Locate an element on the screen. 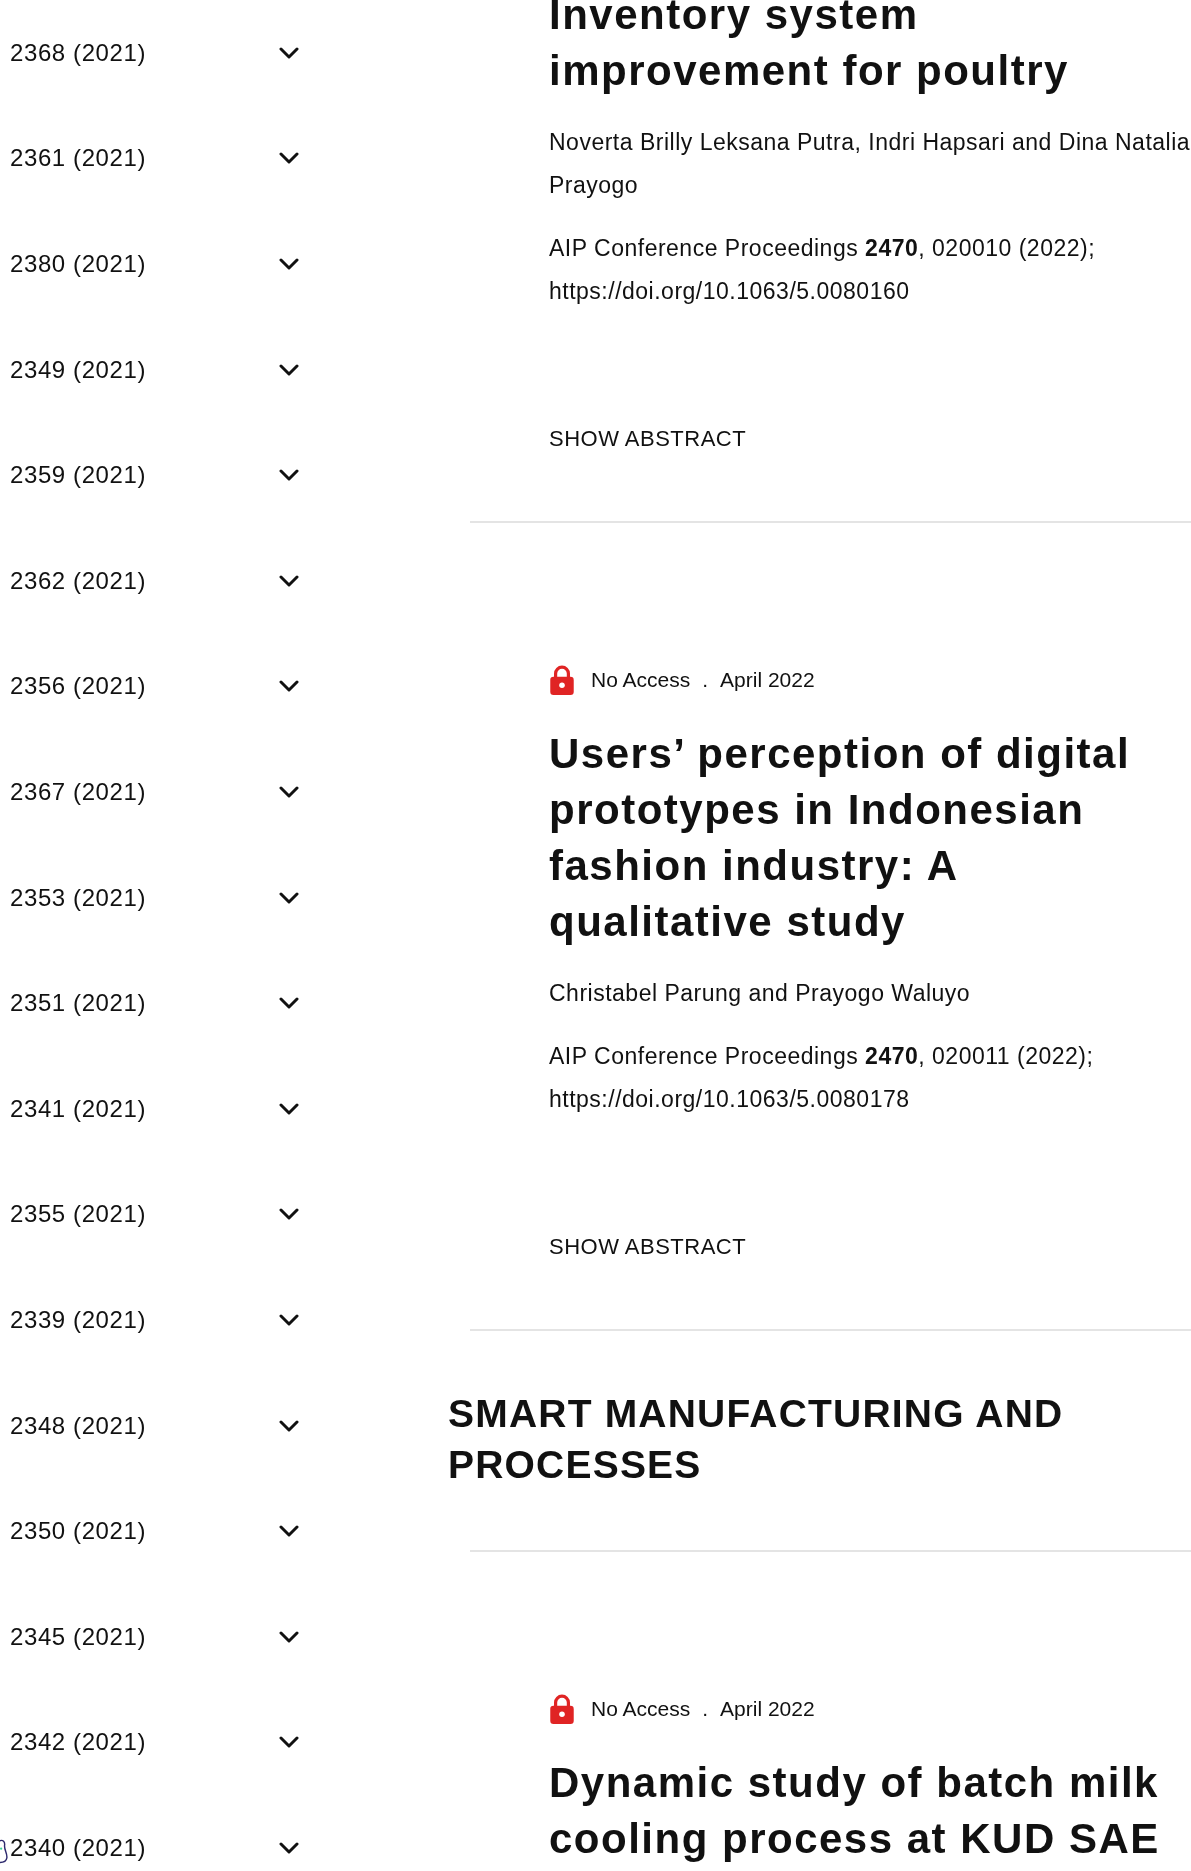  volume-link: 2356 (2021) is located at coordinates (78, 686).